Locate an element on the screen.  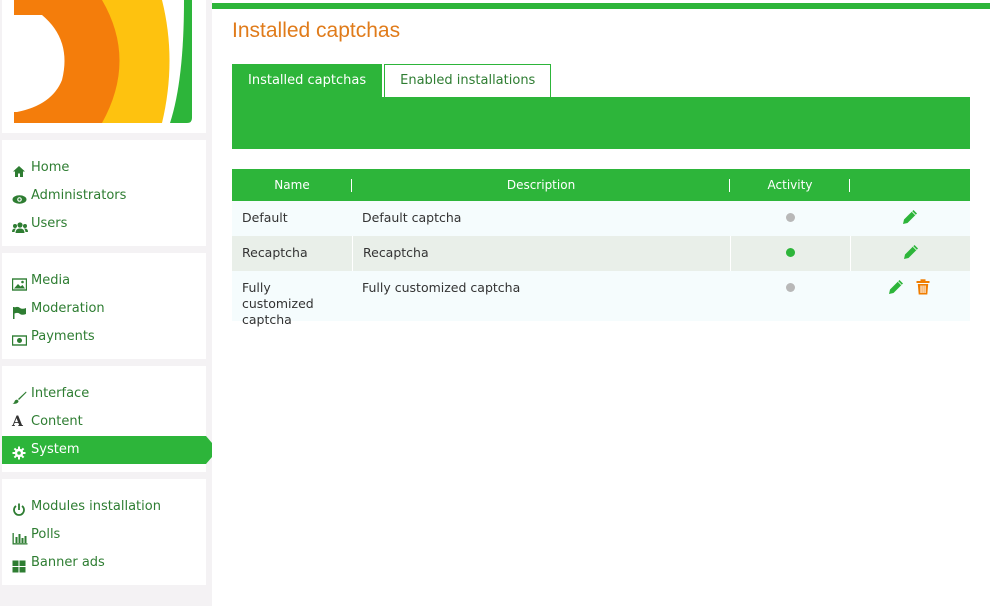
table-header: Name Description Activity is located at coordinates (601, 185).